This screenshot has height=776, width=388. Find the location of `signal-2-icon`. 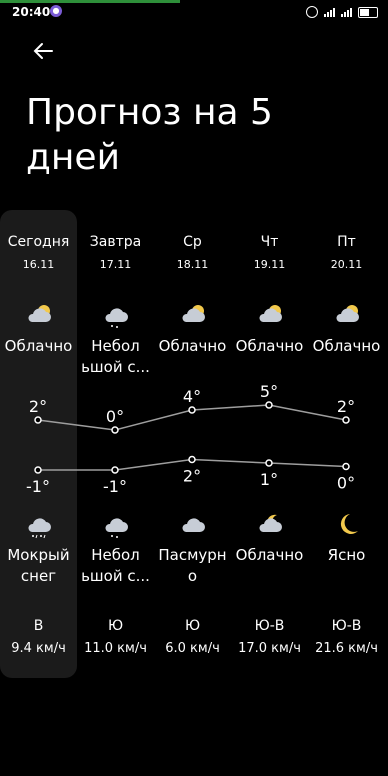

signal-2-icon is located at coordinates (346, 12).